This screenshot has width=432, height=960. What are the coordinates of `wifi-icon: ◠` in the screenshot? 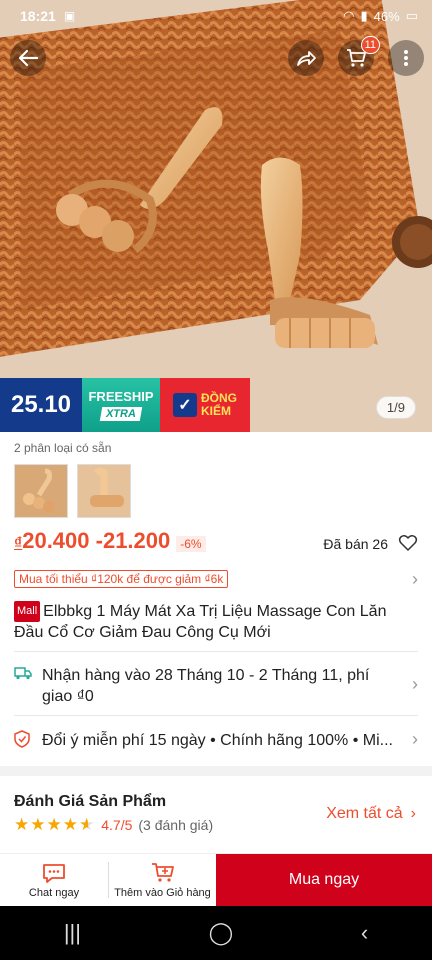 It's located at (349, 15).